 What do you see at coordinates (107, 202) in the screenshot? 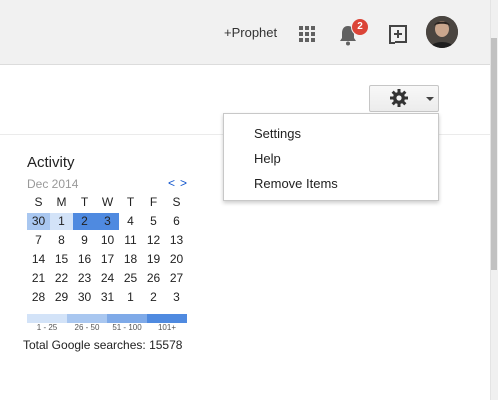
I see `weekday-header: W` at bounding box center [107, 202].